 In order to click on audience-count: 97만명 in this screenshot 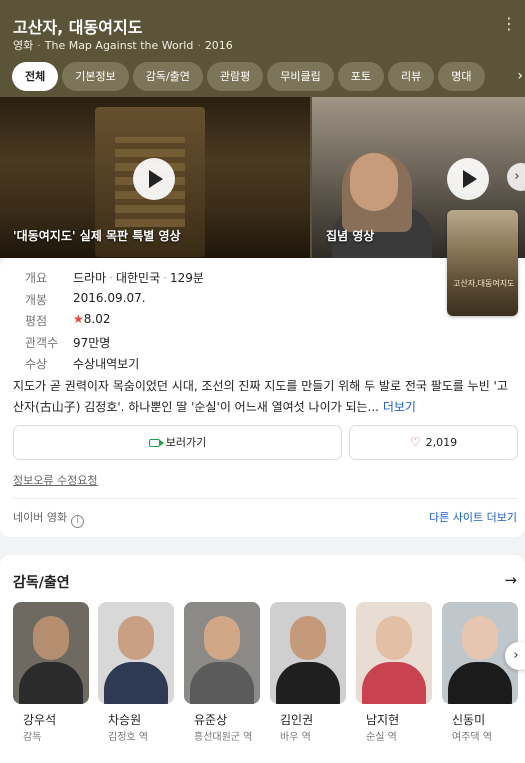, I will do `click(92, 342)`.